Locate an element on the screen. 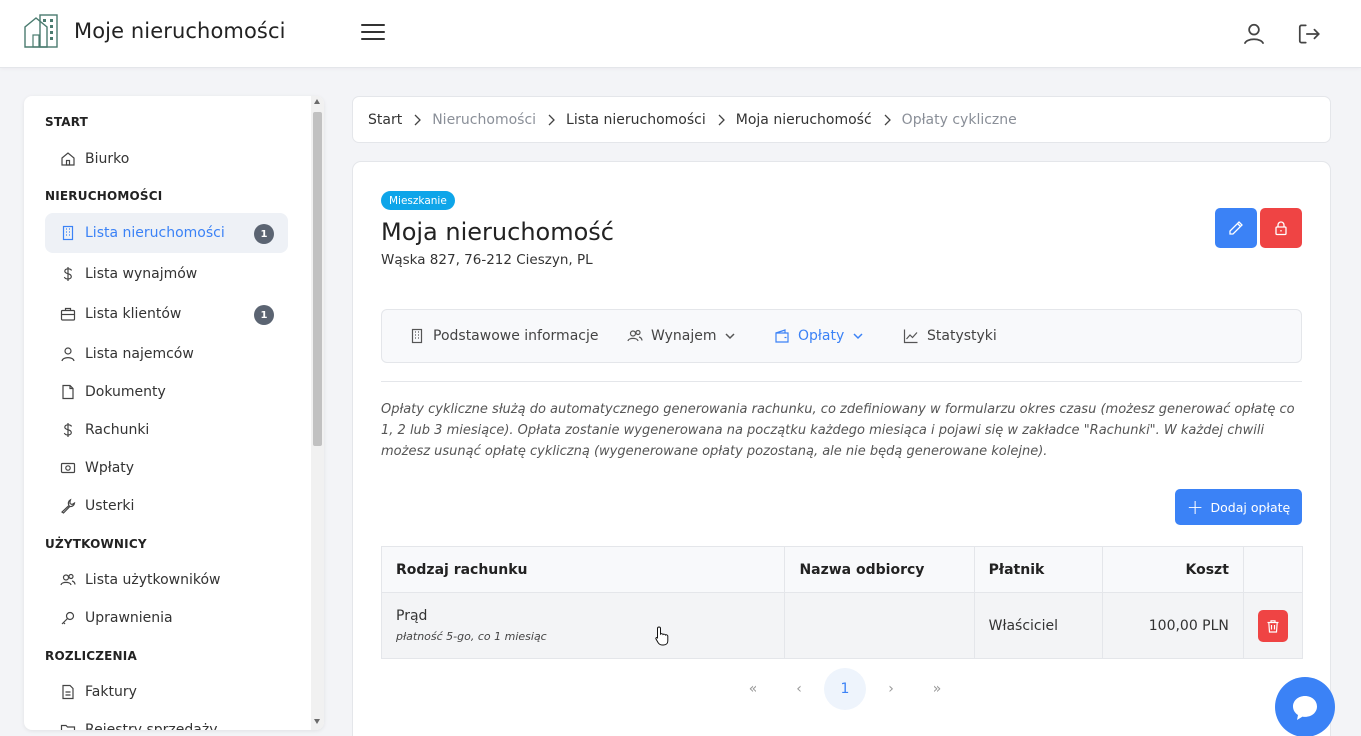  tab-label: Podstawowe informacje is located at coordinates (516, 336).